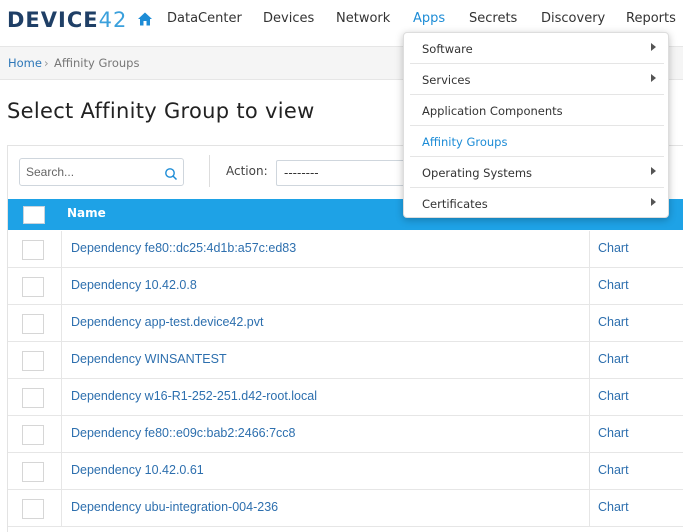 Image resolution: width=683 pixels, height=532 pixels. Describe the element at coordinates (345, 471) in the screenshot. I see `table-row: Dependency 10.42.0.61 Chart` at that location.